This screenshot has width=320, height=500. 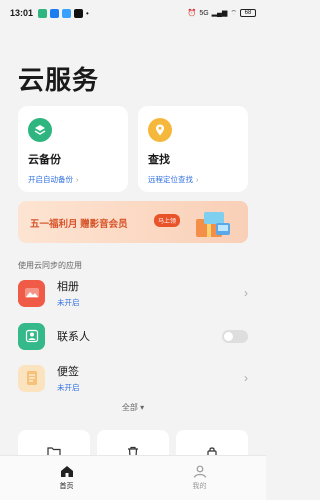 I want to click on list-item-title: 便签, so click(x=68, y=372).